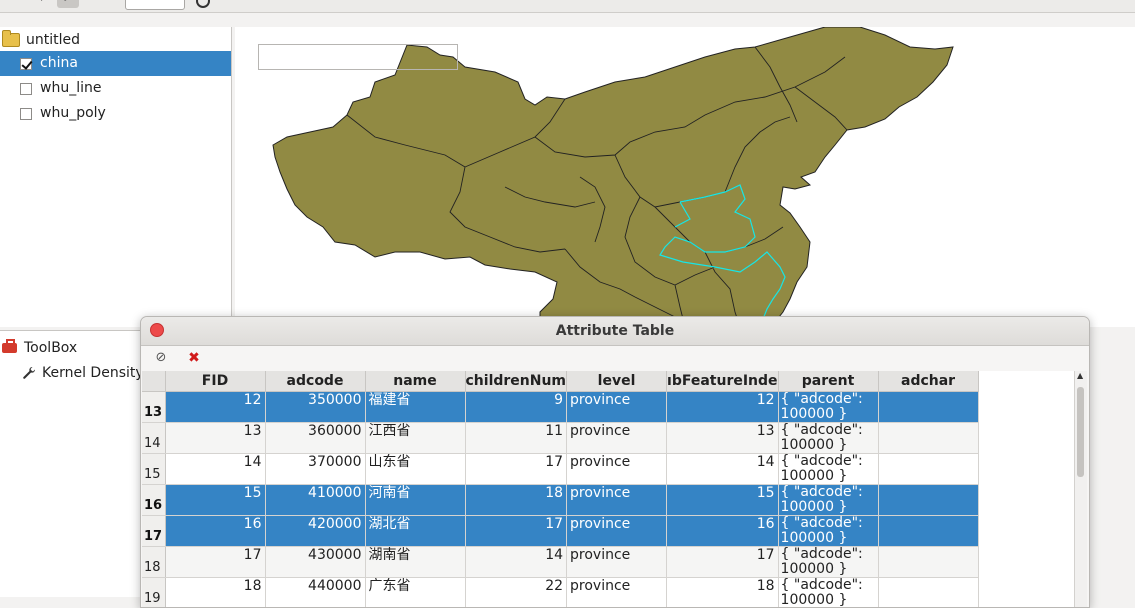 The height and width of the screenshot is (608, 1135). I want to click on column-header-childrennum: childrenNum, so click(516, 381).